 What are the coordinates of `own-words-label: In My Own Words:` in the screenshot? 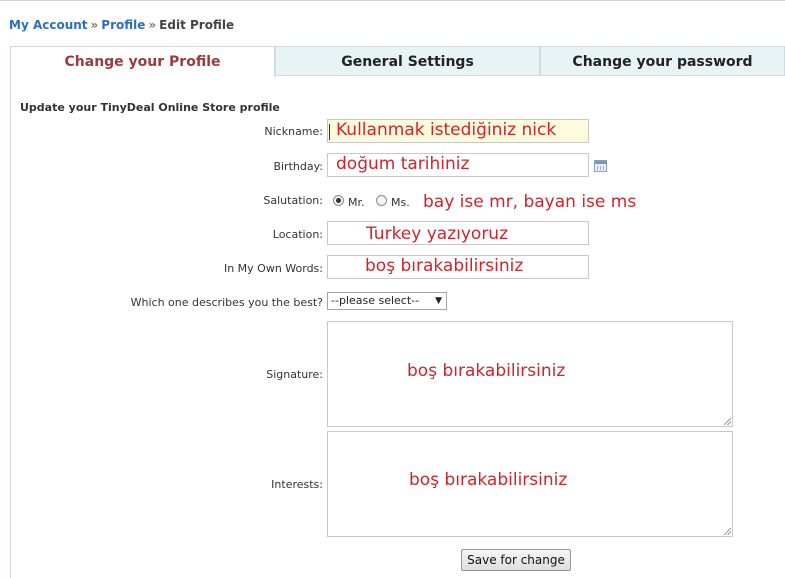 It's located at (273, 268).